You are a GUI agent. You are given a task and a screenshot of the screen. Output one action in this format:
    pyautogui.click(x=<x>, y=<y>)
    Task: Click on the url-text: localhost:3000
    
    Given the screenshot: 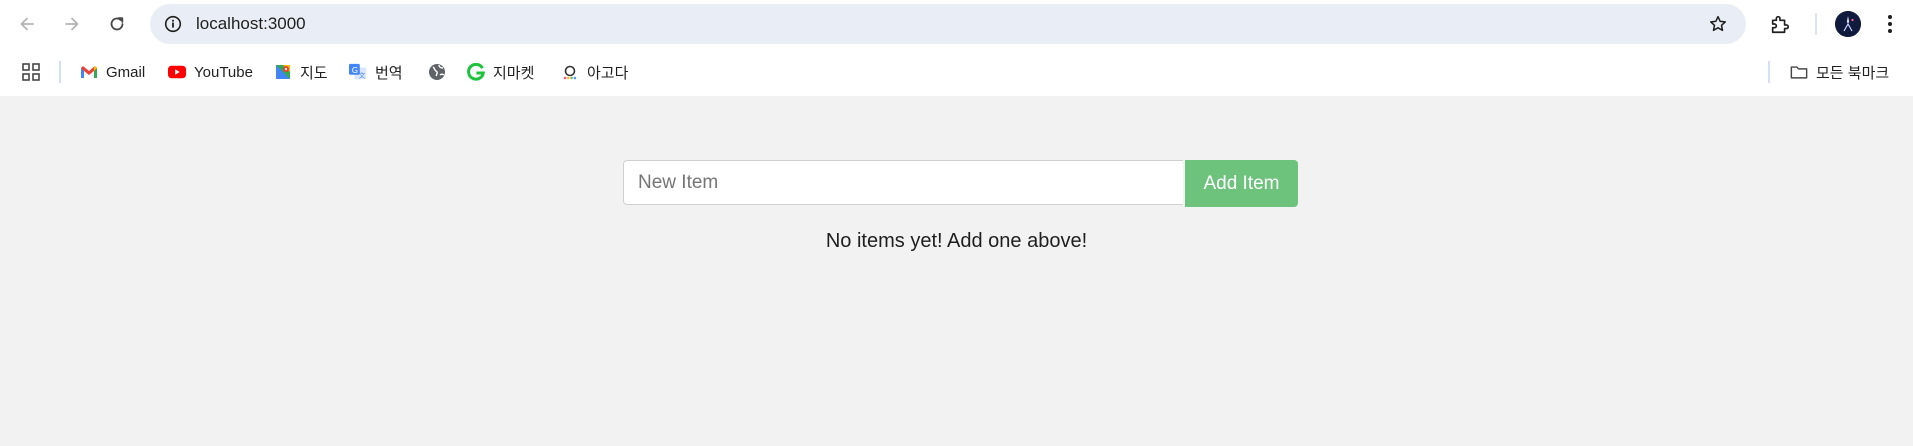 What is the action you would take?
    pyautogui.click(x=251, y=24)
    